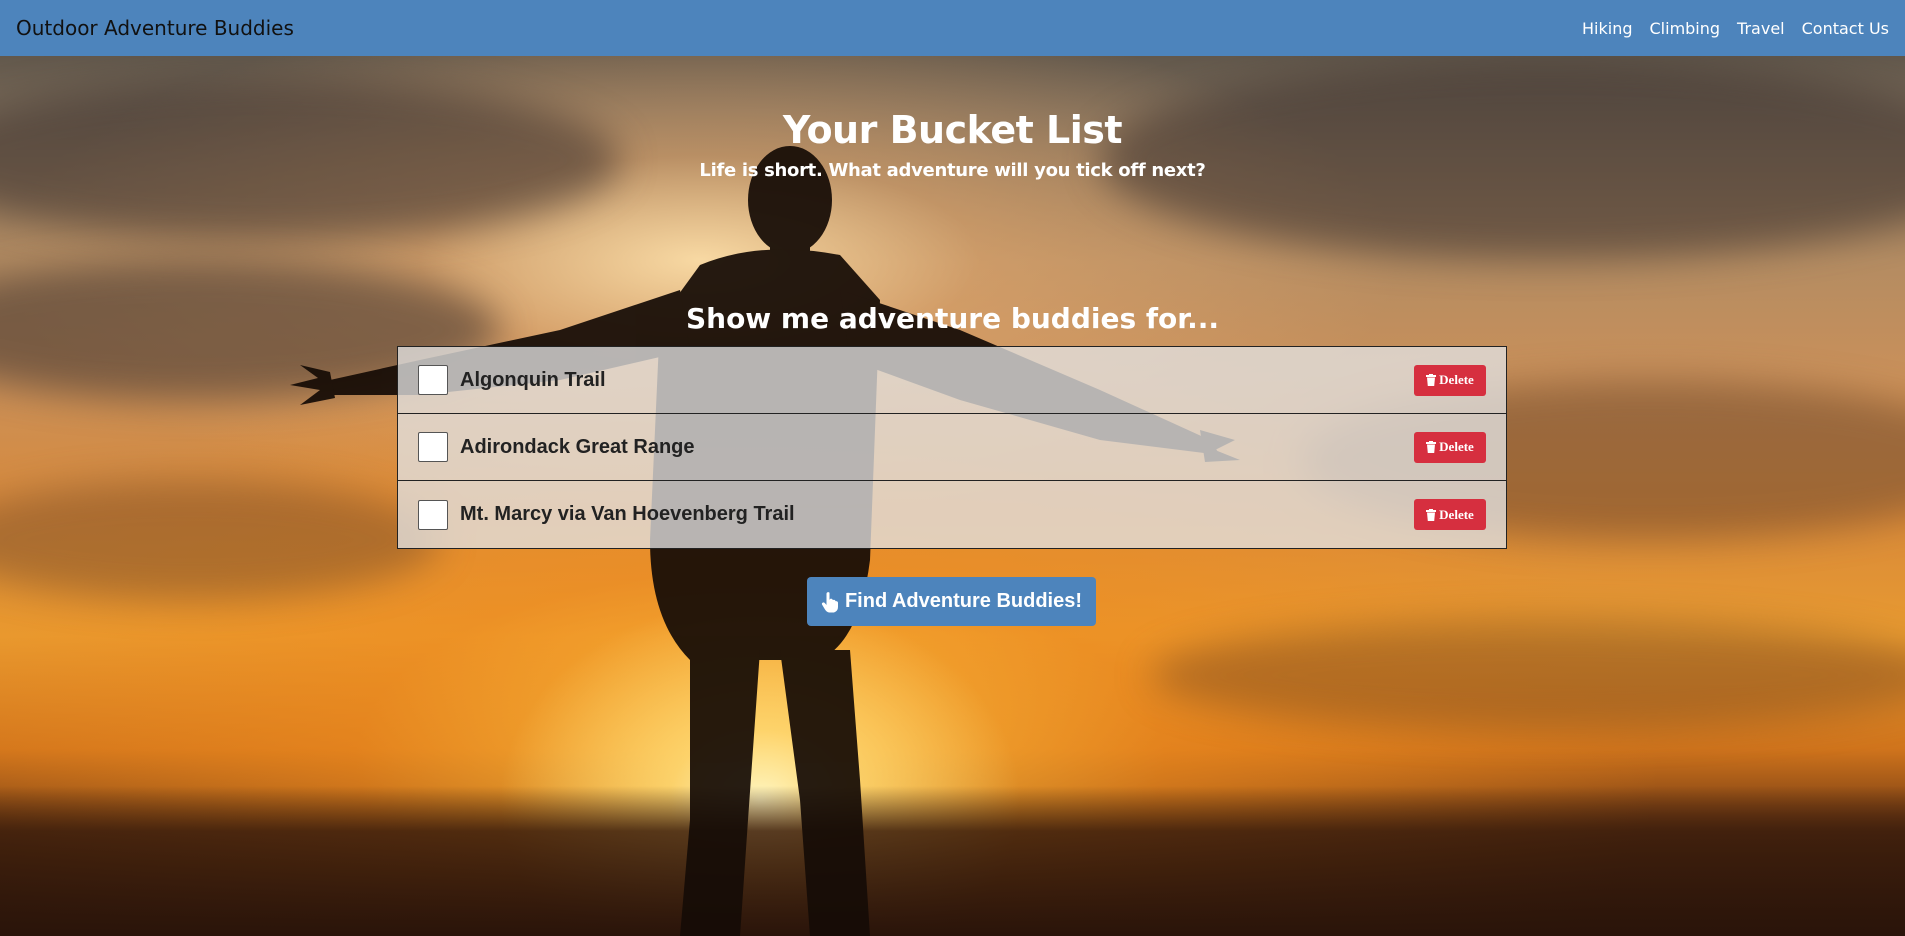  I want to click on nav-link-hiking: Hiking, so click(1607, 28).